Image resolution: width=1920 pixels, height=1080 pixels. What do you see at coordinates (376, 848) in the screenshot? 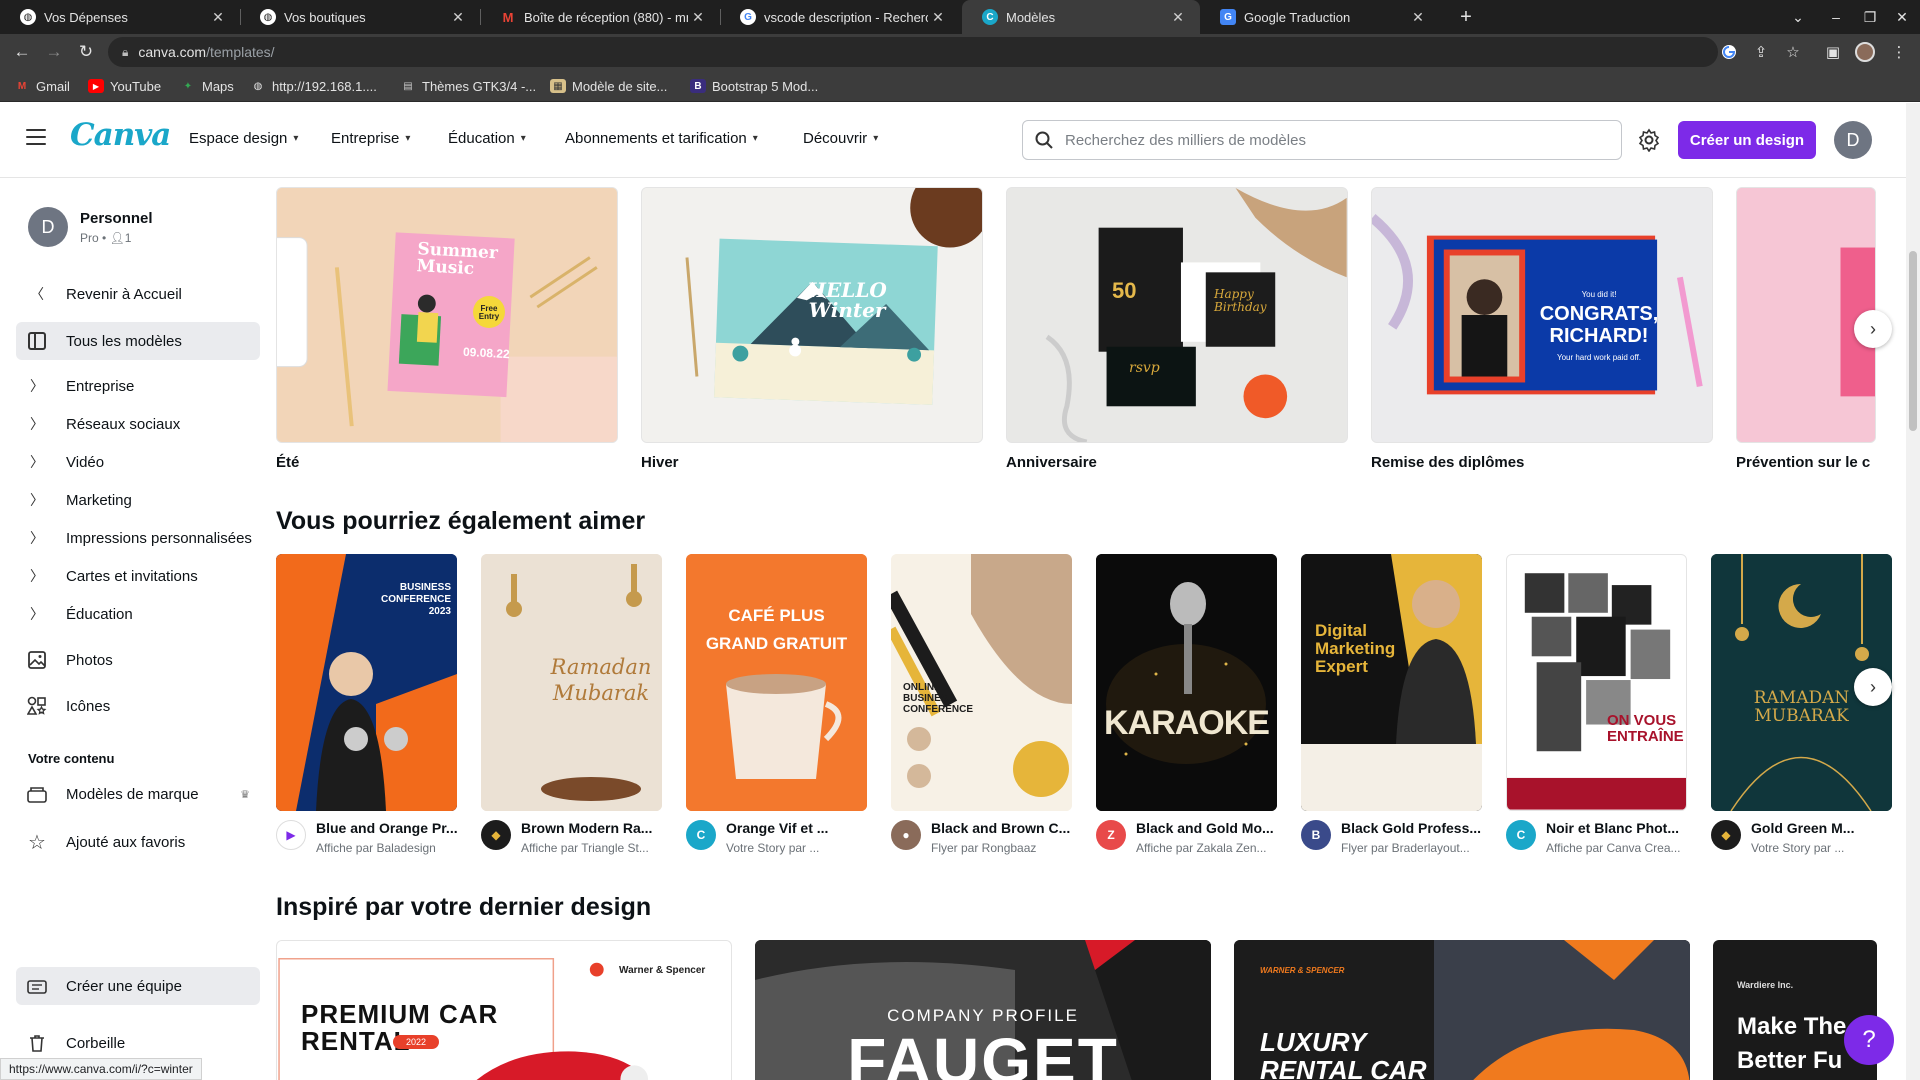
I see `template-creator: Affiche par Baladesign` at bounding box center [376, 848].